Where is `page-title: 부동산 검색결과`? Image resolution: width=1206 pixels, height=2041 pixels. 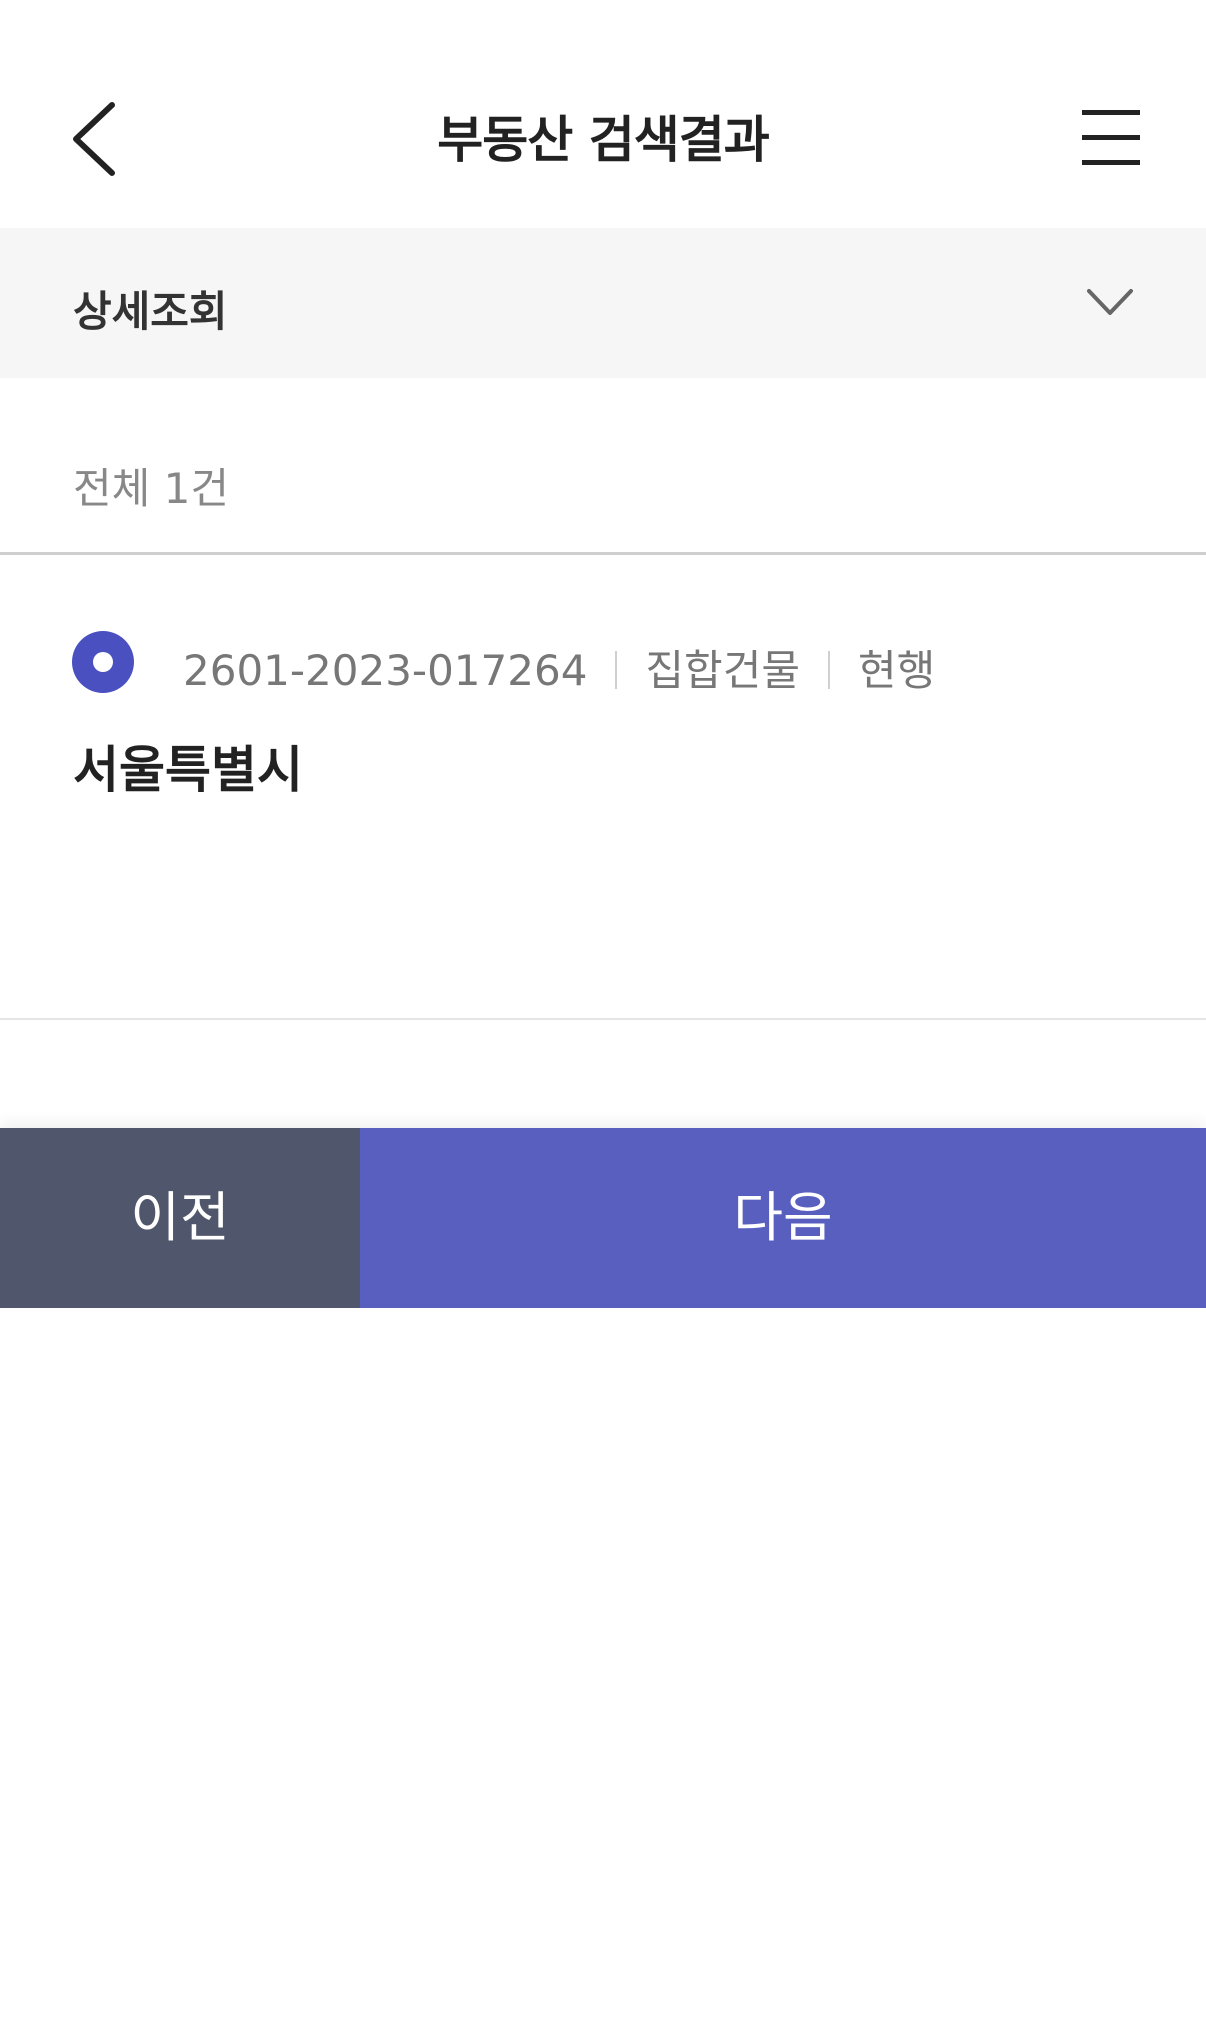 page-title: 부동산 검색결과 is located at coordinates (603, 140).